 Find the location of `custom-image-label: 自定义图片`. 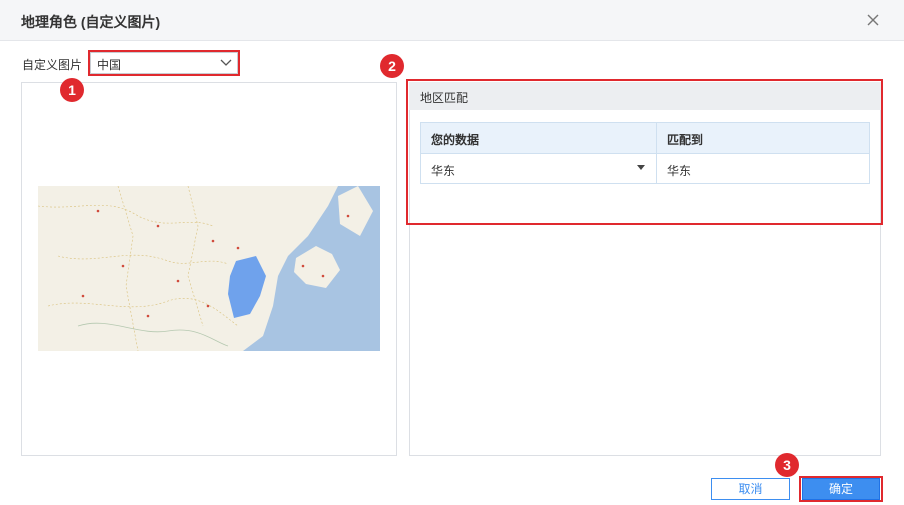

custom-image-label: 自定义图片 is located at coordinates (52, 65).